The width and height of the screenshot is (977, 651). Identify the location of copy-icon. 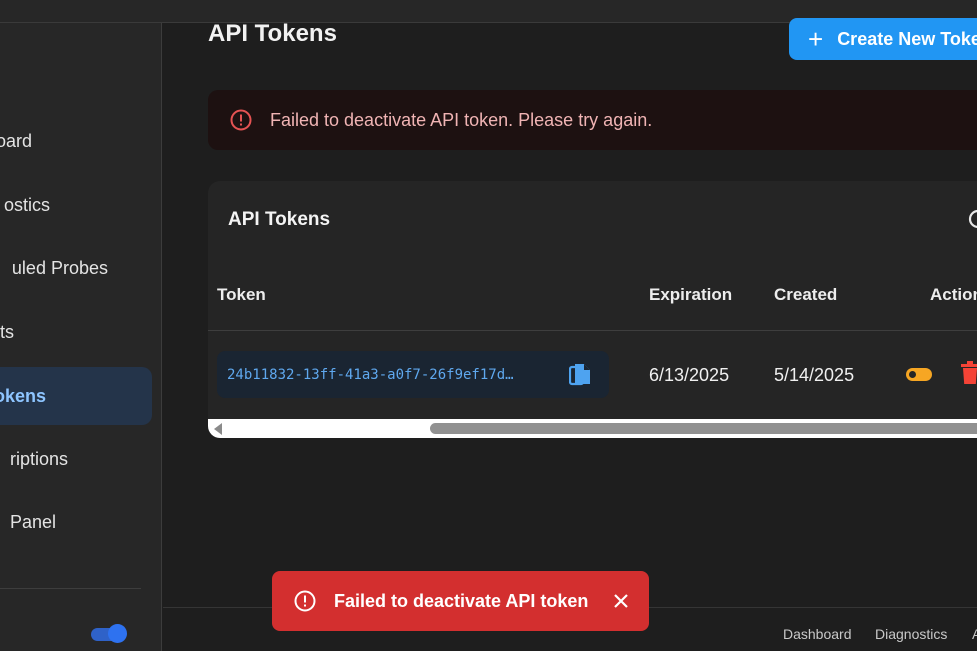
(579, 377).